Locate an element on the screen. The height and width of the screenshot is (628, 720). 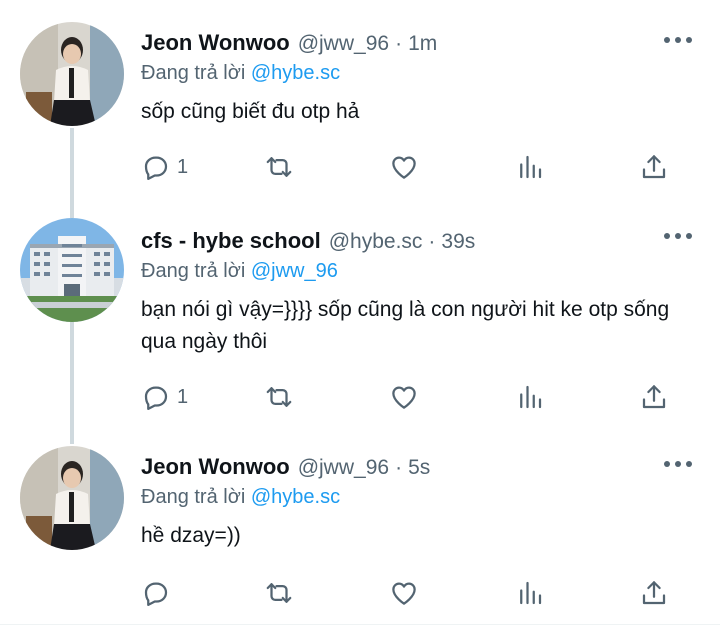
author-name: cfs - hybe school is located at coordinates (231, 241).